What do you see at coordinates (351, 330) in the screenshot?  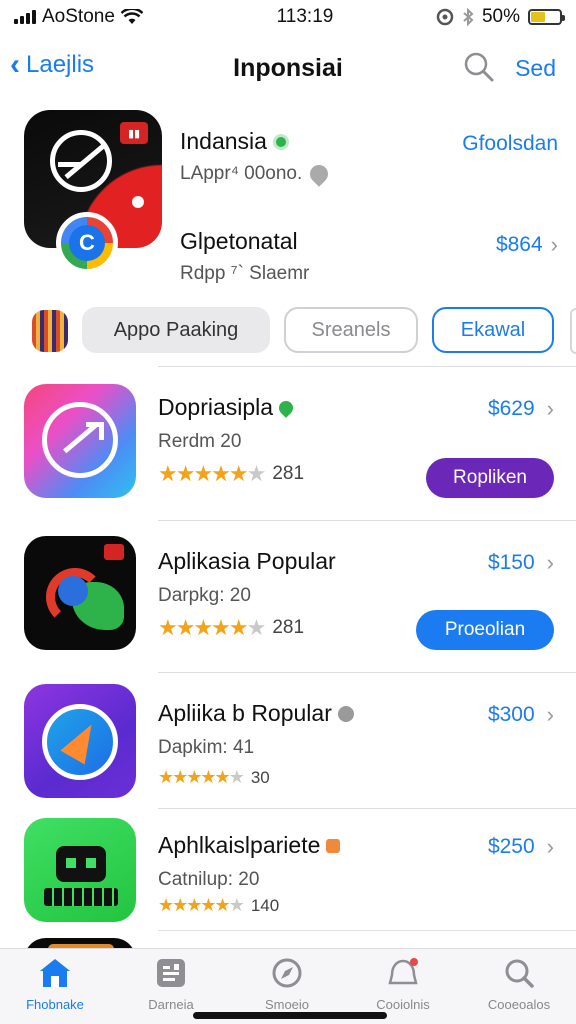 I see `filter-chip-second: Sreanels` at bounding box center [351, 330].